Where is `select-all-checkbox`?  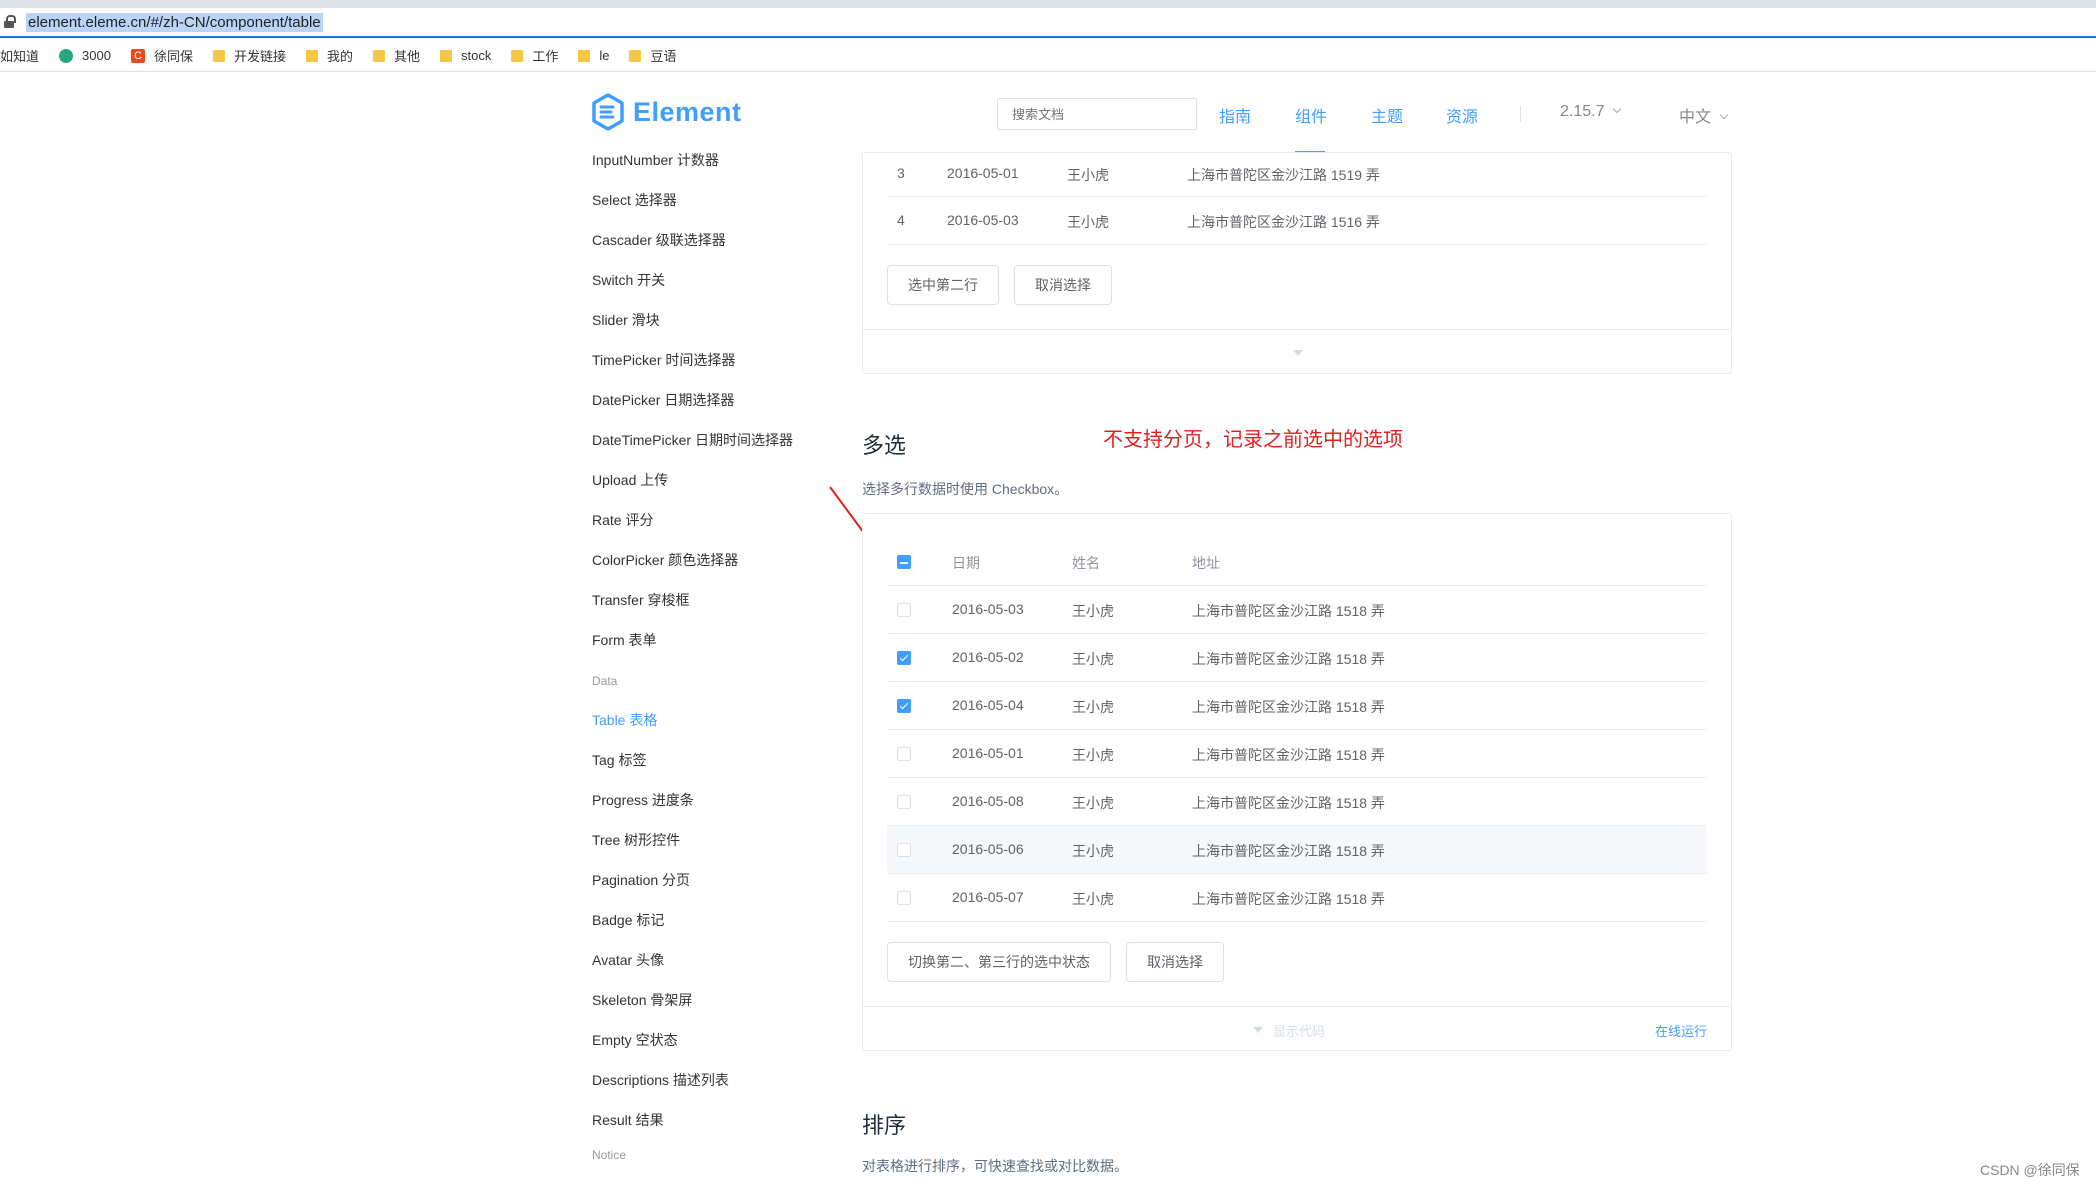
select-all-checkbox is located at coordinates (904, 562).